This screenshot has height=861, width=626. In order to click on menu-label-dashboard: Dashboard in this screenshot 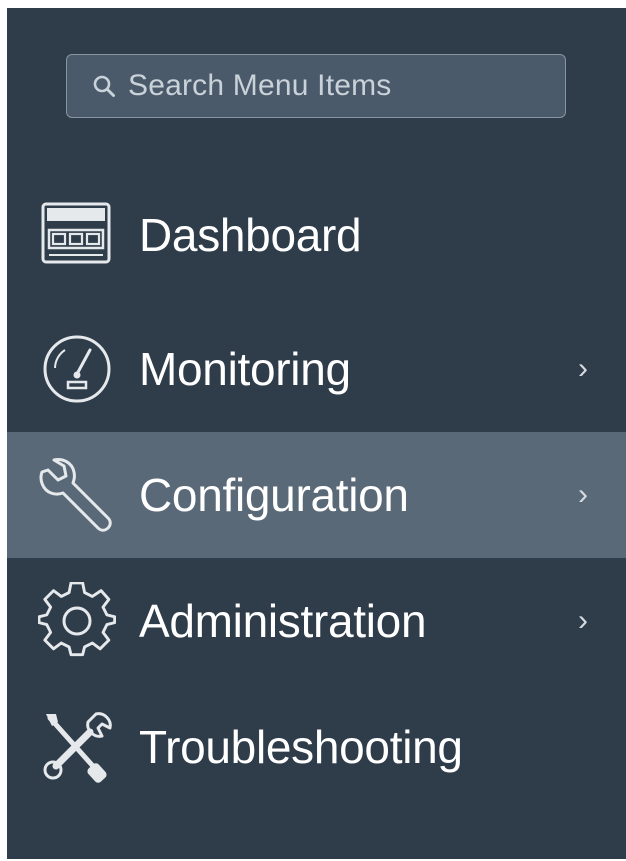, I will do `click(250, 235)`.